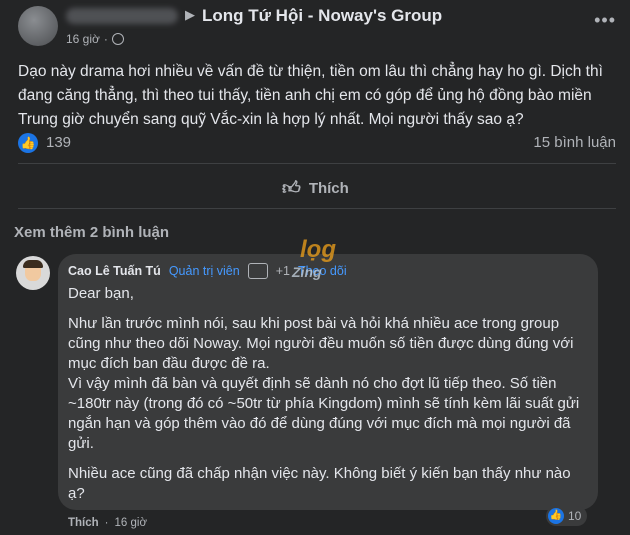 The height and width of the screenshot is (535, 630). I want to click on post-meta: 16 giờ ·, so click(95, 39).